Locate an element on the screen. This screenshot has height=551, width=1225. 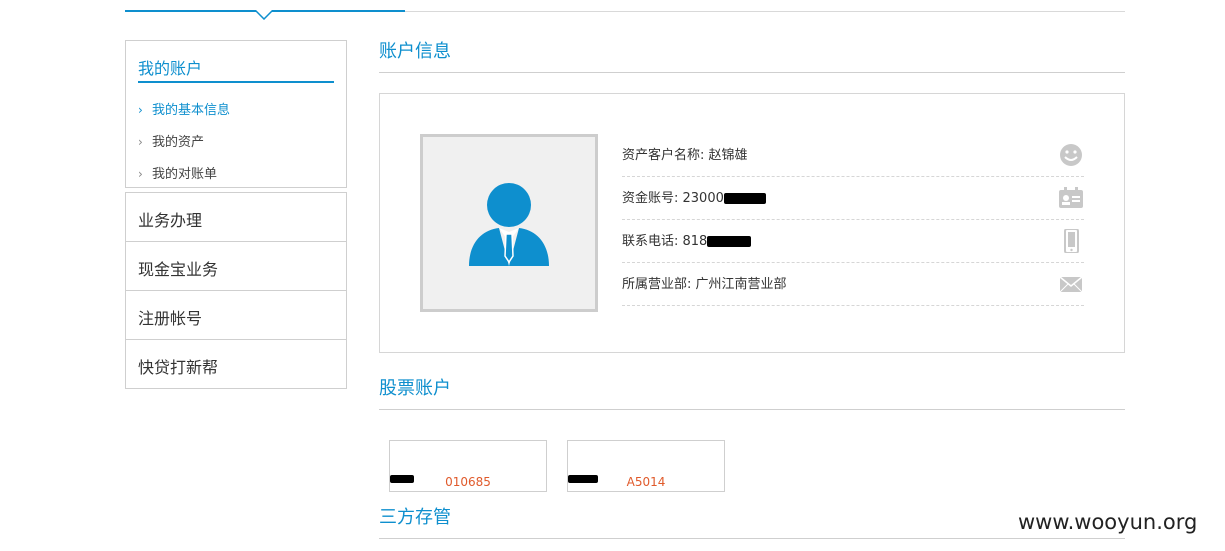
stock-account-card-1: 010685 is located at coordinates (468, 466).